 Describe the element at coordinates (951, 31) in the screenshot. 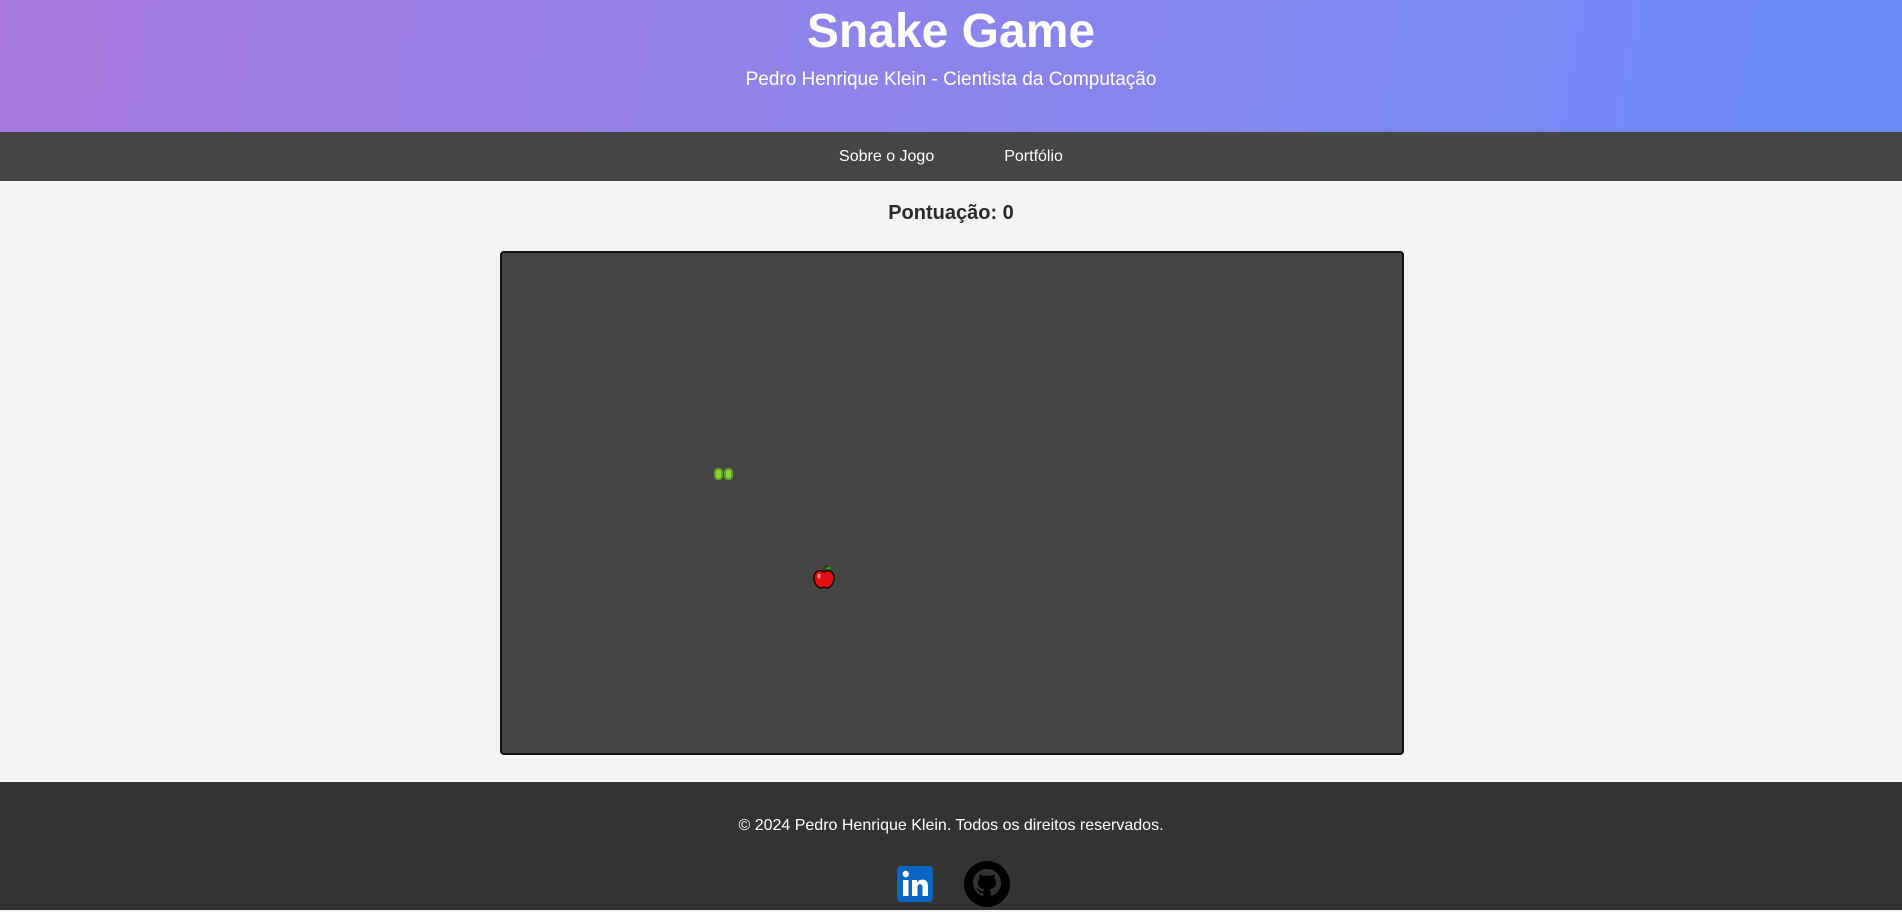

I see `site-title: Snake Game` at that location.